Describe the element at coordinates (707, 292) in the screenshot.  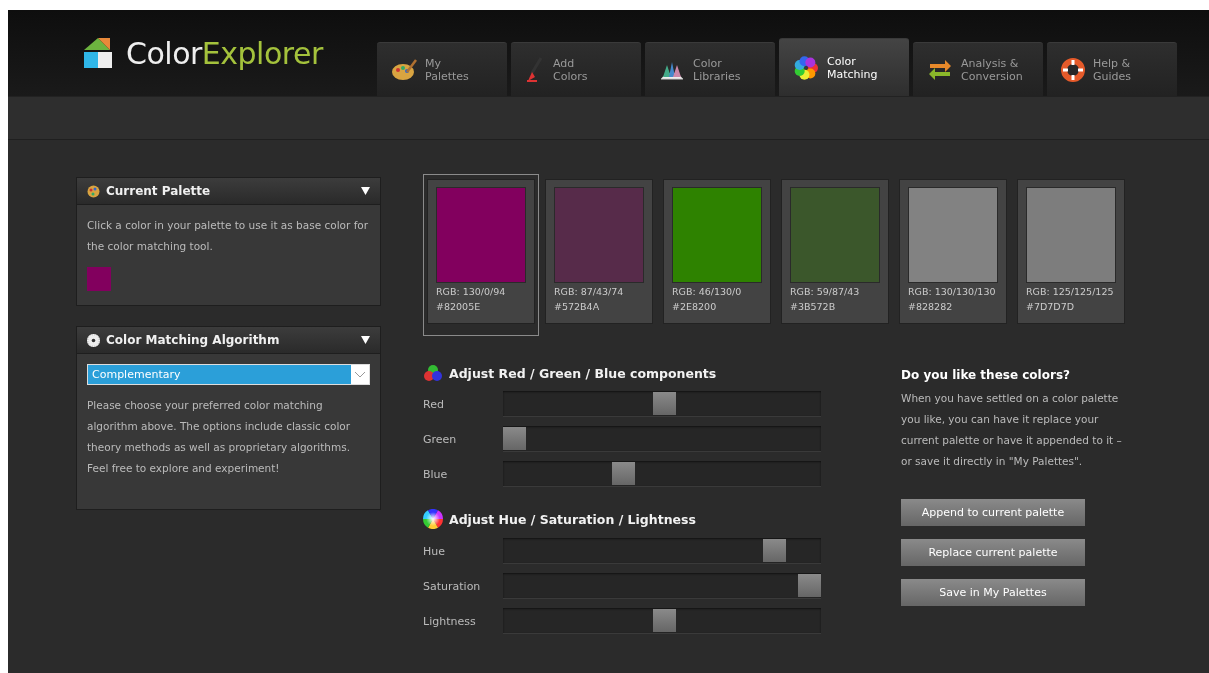
I see `rgb-value: RGB: 46/130/0` at that location.